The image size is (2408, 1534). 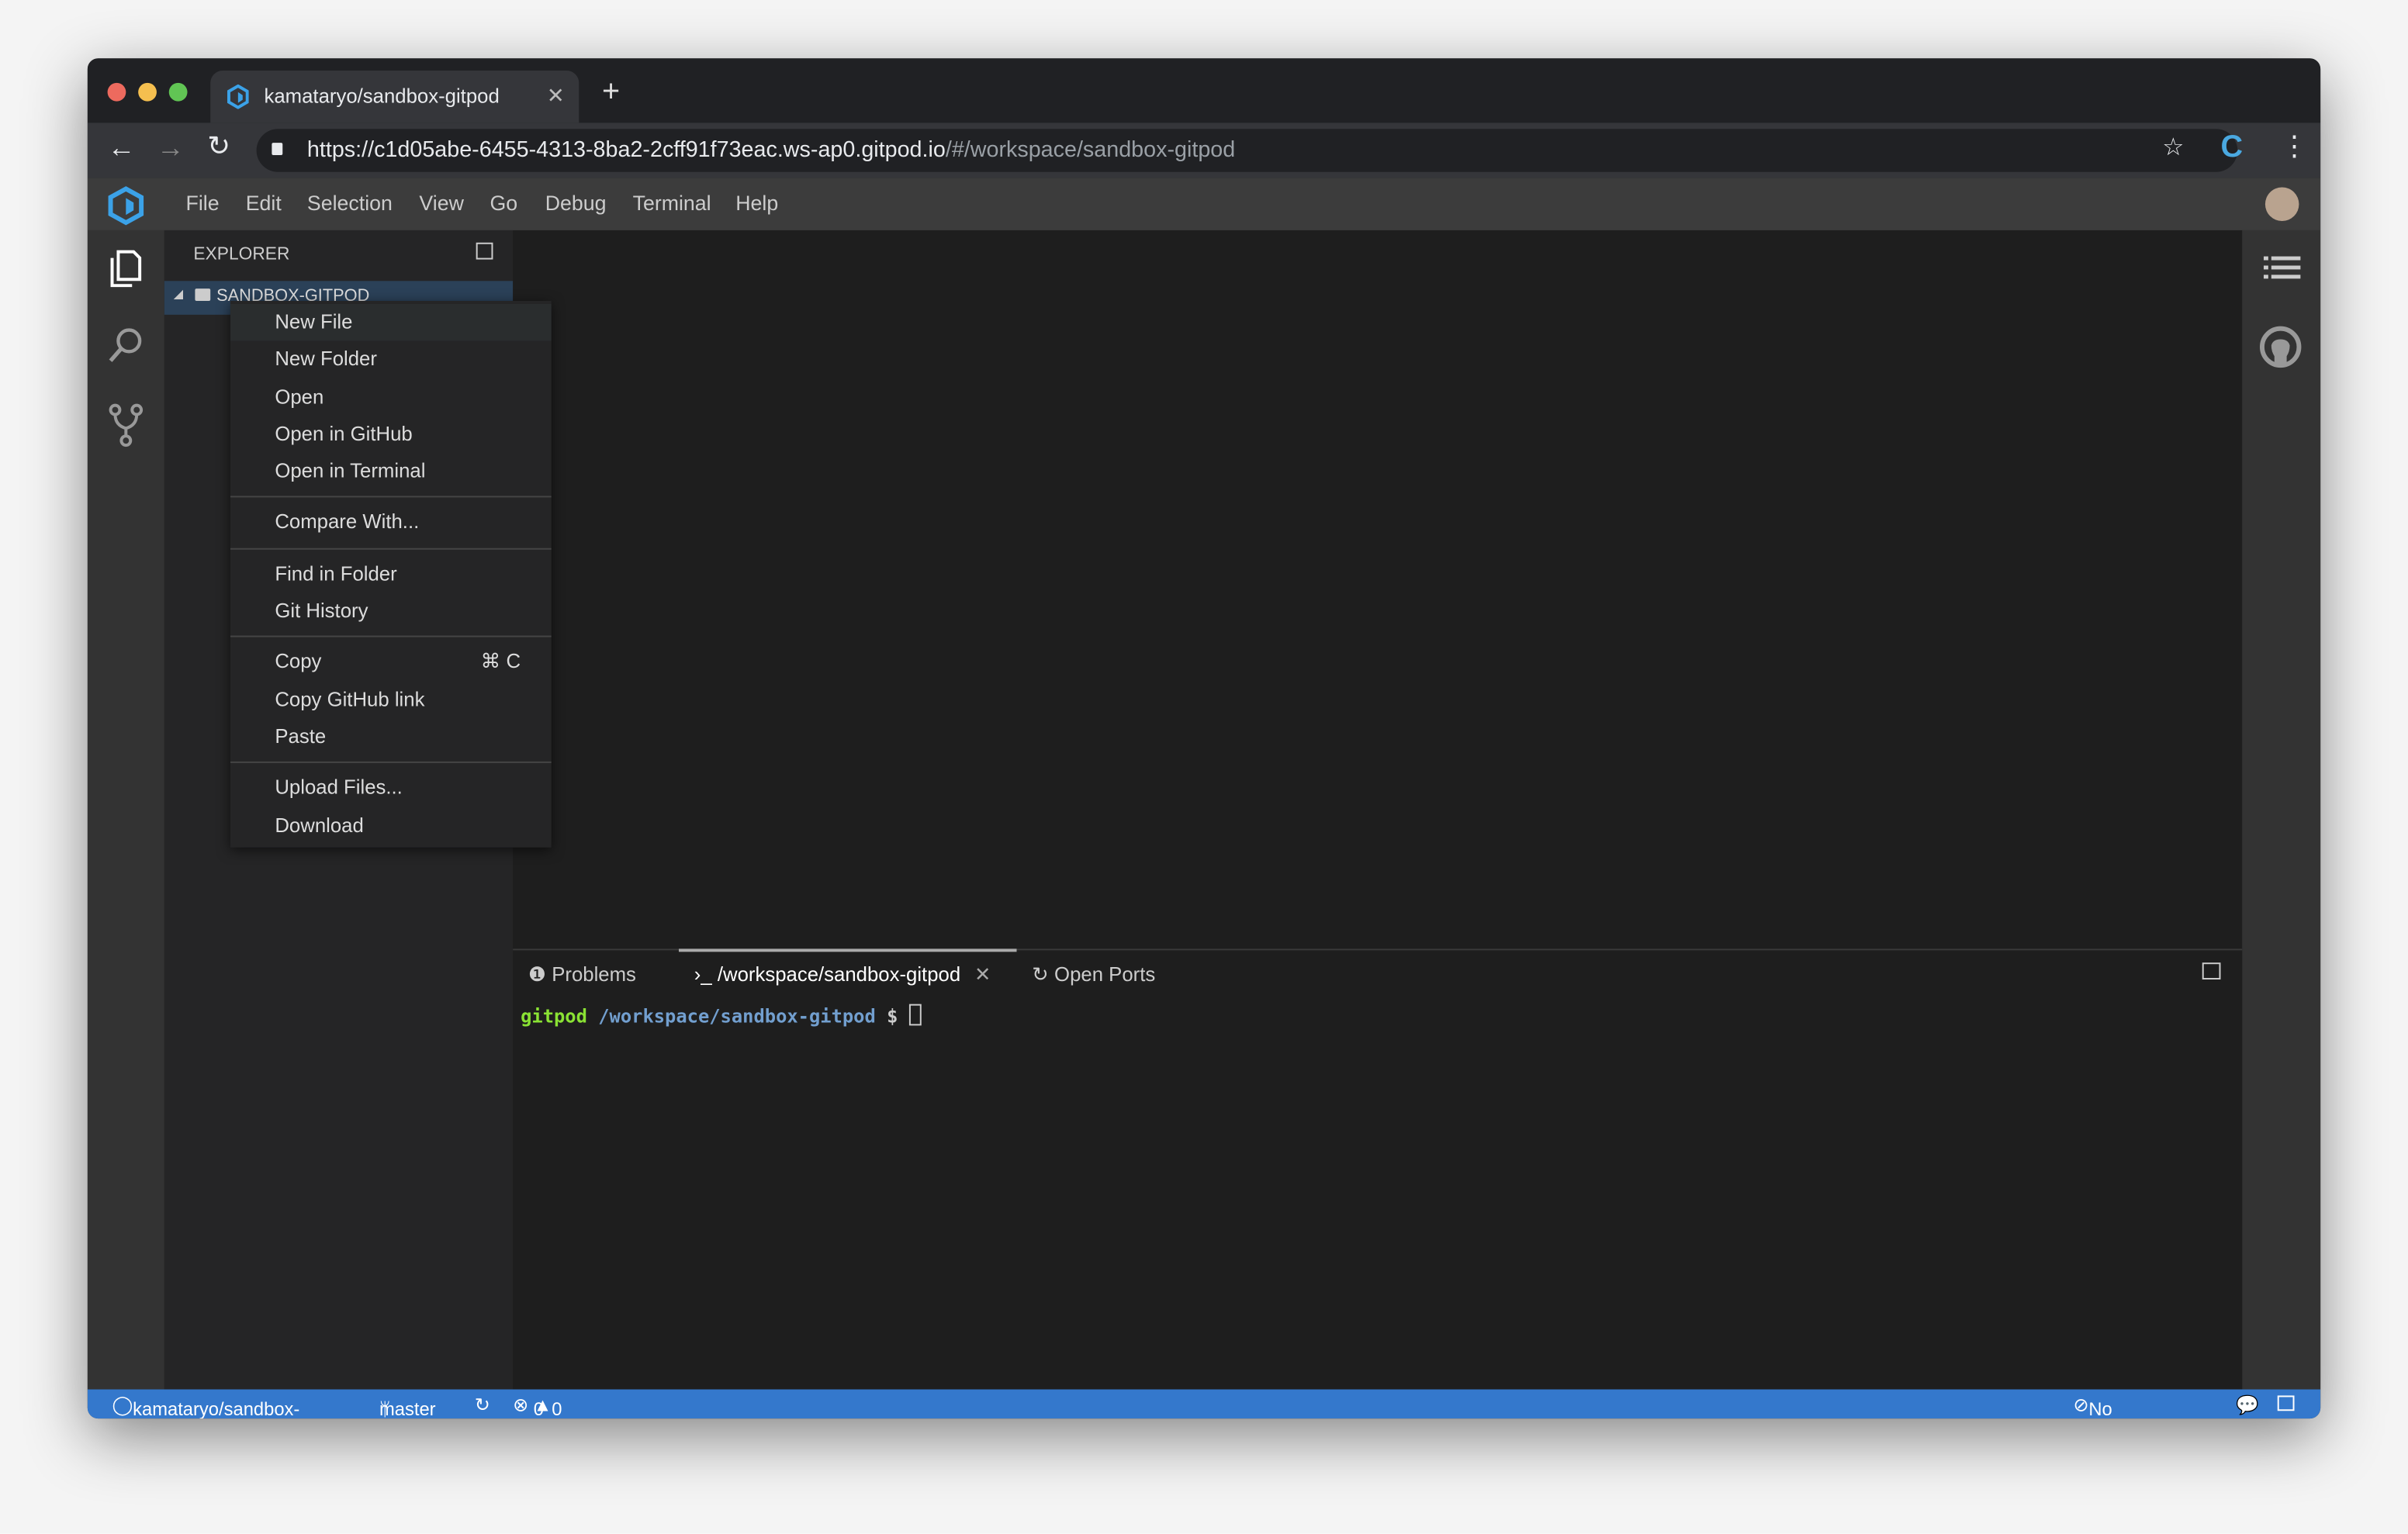 What do you see at coordinates (2281, 204) in the screenshot?
I see `avatar` at bounding box center [2281, 204].